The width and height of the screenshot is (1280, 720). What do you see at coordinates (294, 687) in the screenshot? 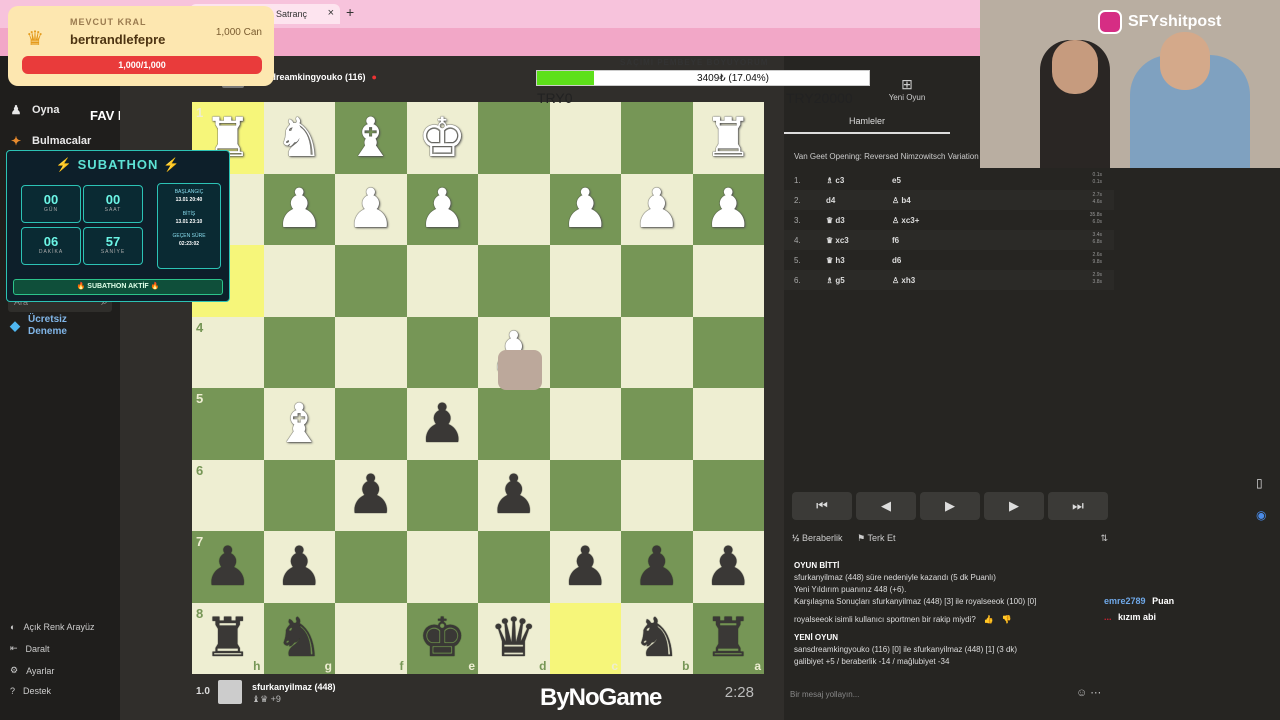
I see `bottom-player-name: sfurkanyilmaz (448)` at bounding box center [294, 687].